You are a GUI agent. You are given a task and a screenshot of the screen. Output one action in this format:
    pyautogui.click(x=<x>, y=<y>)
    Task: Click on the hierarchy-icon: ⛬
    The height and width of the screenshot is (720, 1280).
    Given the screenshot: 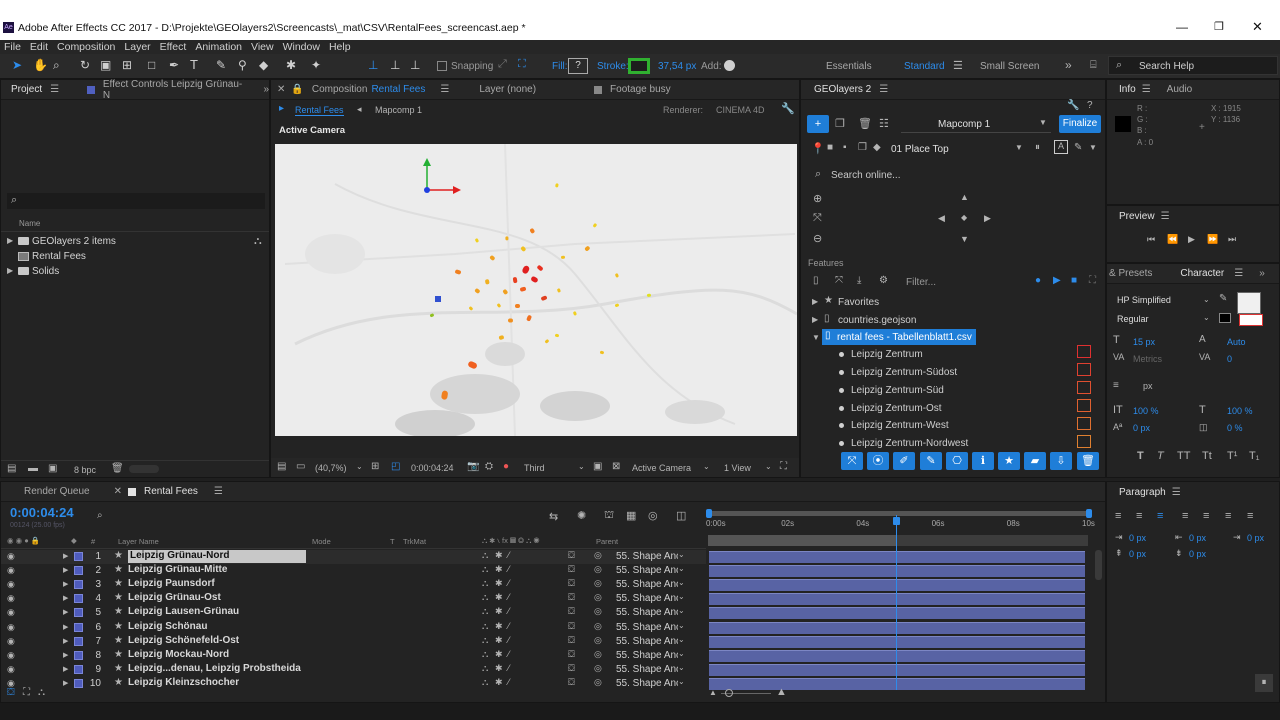 What is the action you would take?
    pyautogui.click(x=258, y=241)
    